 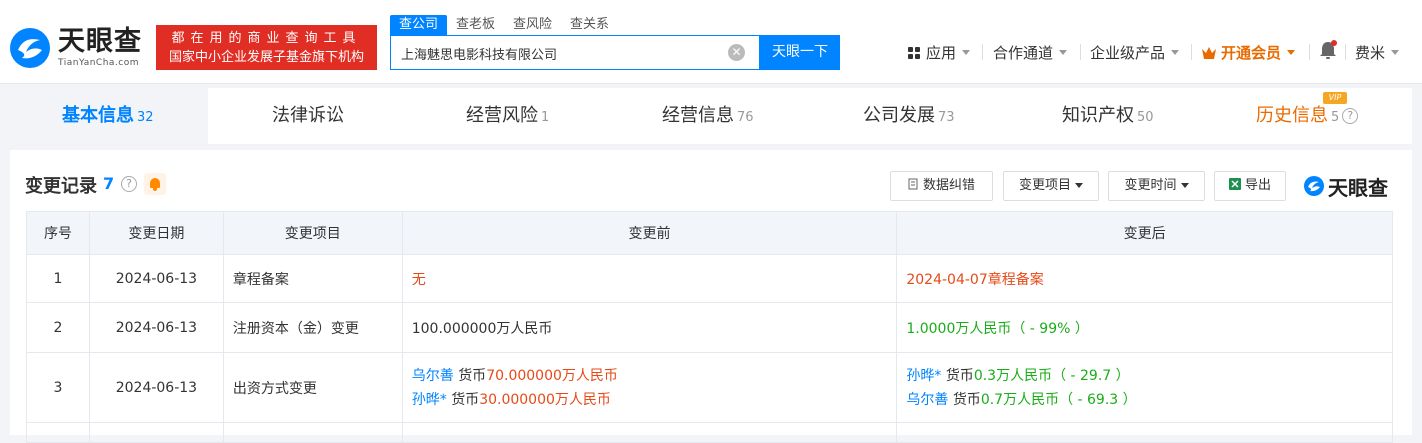 I want to click on data-correct-button: 数据纠错, so click(x=941, y=186).